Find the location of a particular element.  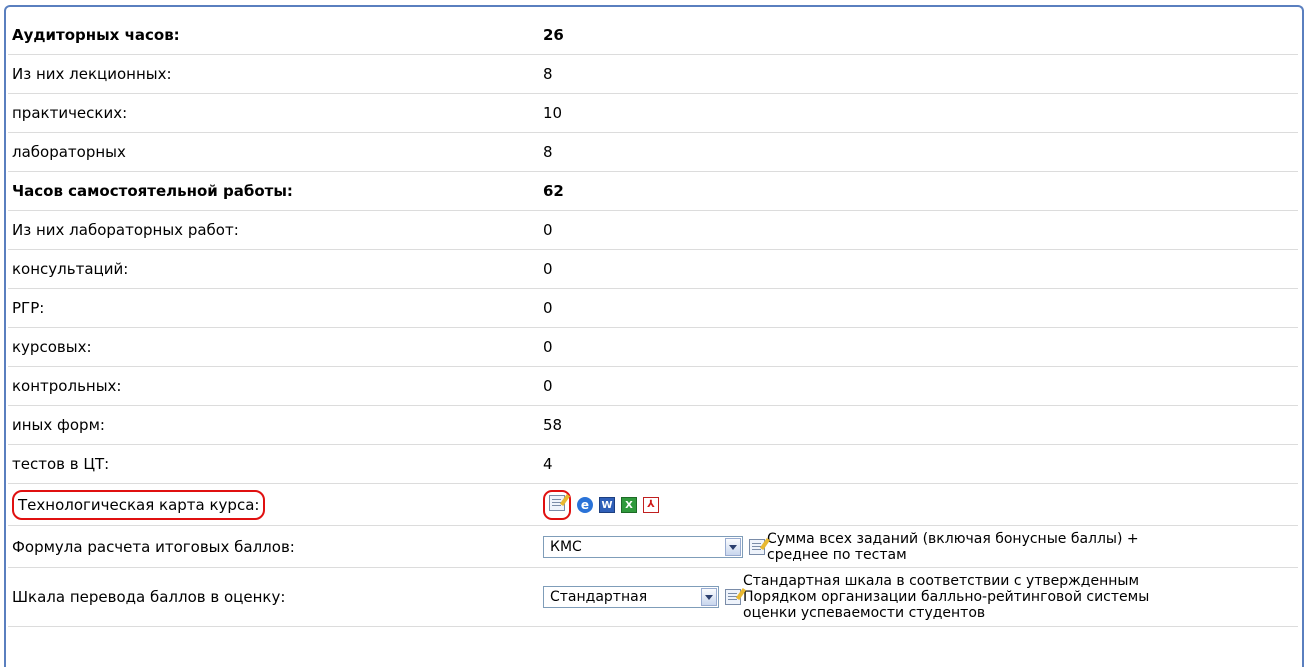

table-row: Из них лабораторных работ: 0 is located at coordinates (653, 230).